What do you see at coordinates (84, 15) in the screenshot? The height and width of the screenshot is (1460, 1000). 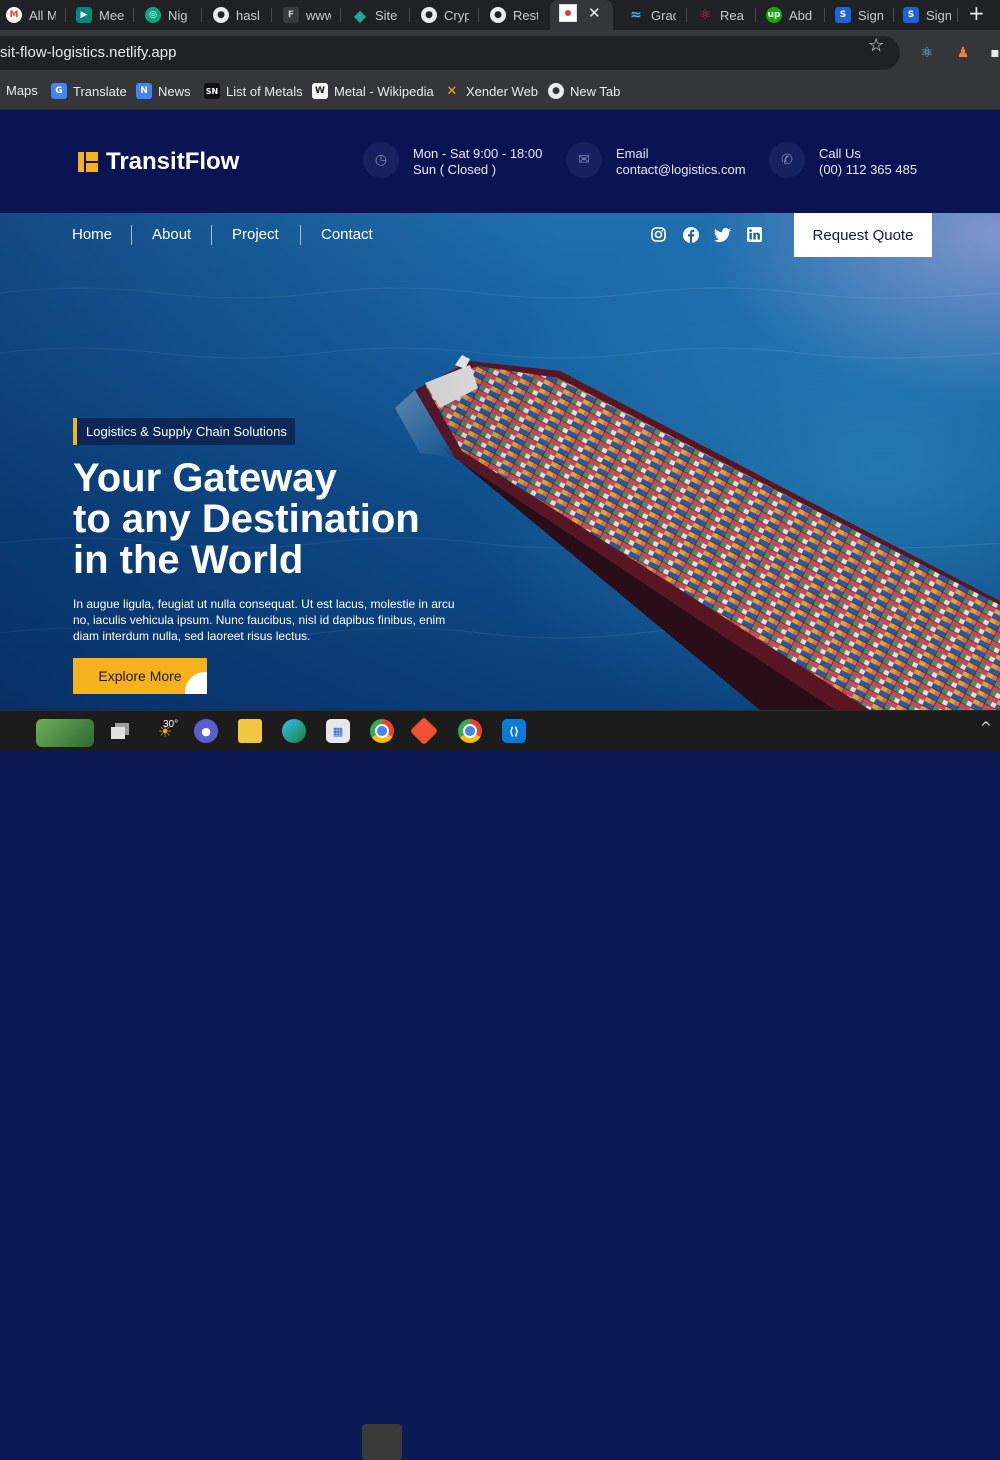 I see `meet-icon: ▶` at bounding box center [84, 15].